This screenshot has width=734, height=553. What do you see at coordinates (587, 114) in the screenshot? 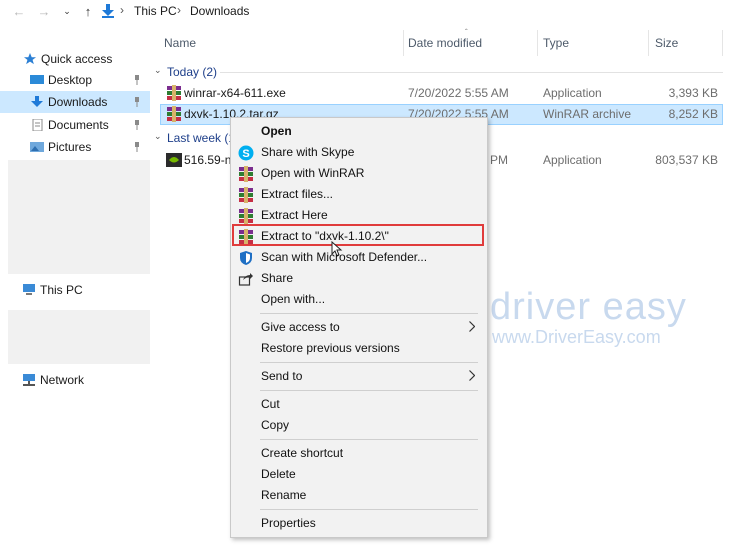
I see `file-type: WinRAR archive` at bounding box center [587, 114].